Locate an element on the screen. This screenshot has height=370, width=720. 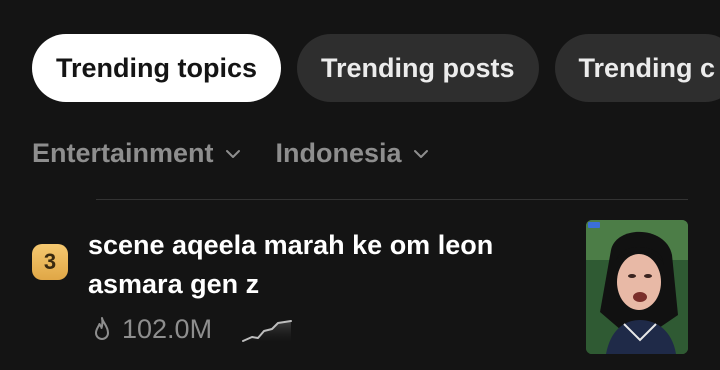
video-thumbnail is located at coordinates (637, 287).